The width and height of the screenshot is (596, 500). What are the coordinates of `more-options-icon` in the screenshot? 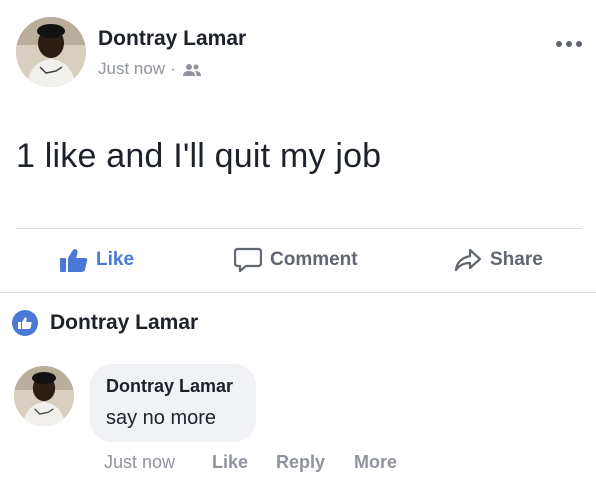 It's located at (569, 44).